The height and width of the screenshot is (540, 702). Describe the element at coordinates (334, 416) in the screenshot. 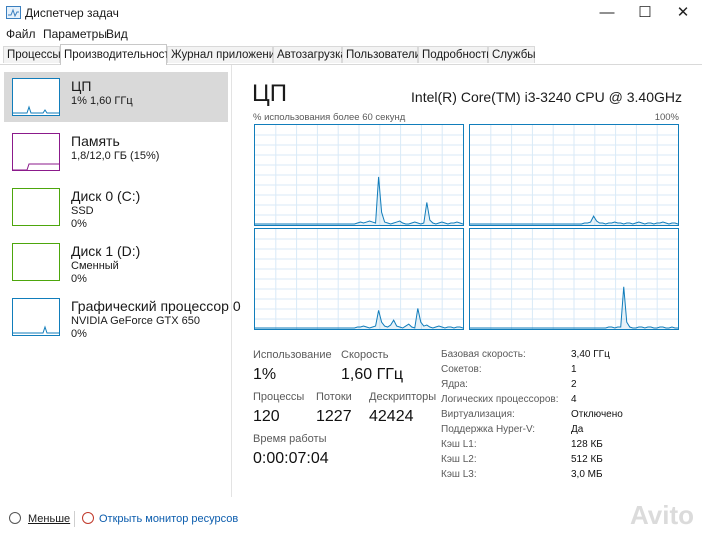

I see `stat-threads-value: 1227` at that location.